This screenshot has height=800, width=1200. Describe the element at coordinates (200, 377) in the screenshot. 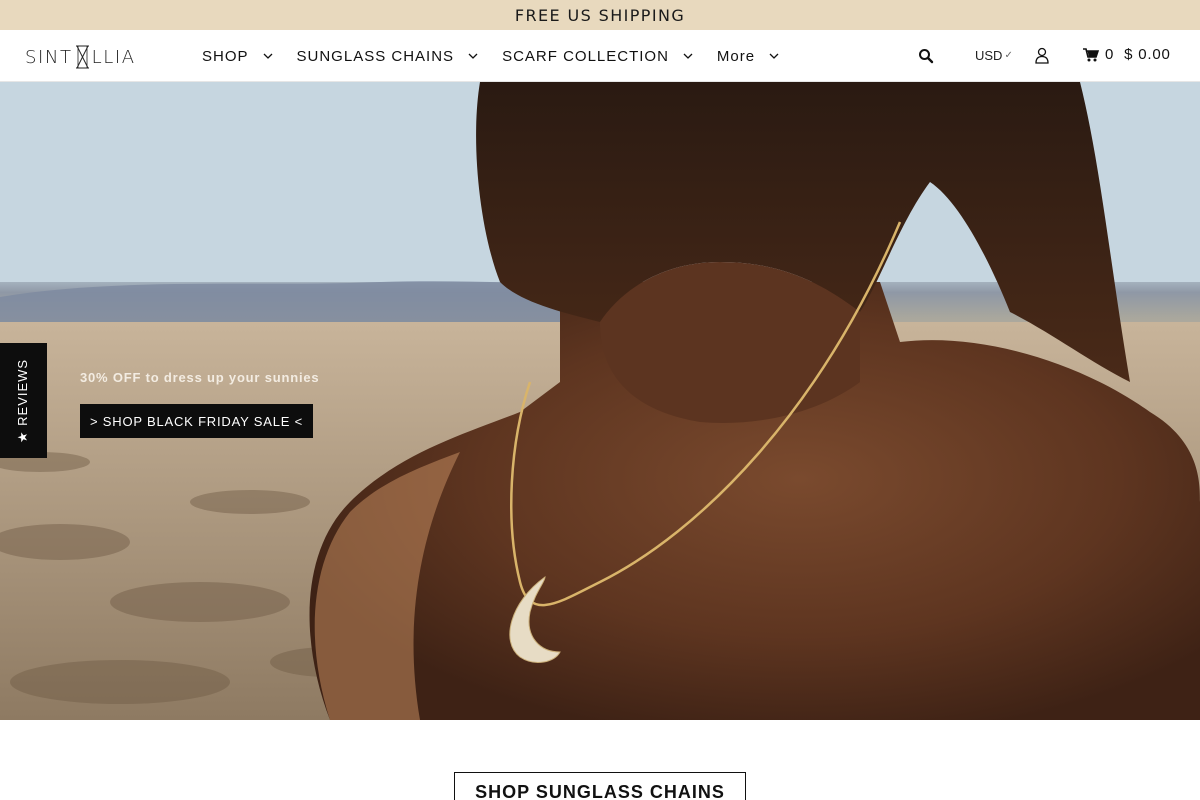

I see `promo-text: 30% OFF to dress up your sunnies` at that location.